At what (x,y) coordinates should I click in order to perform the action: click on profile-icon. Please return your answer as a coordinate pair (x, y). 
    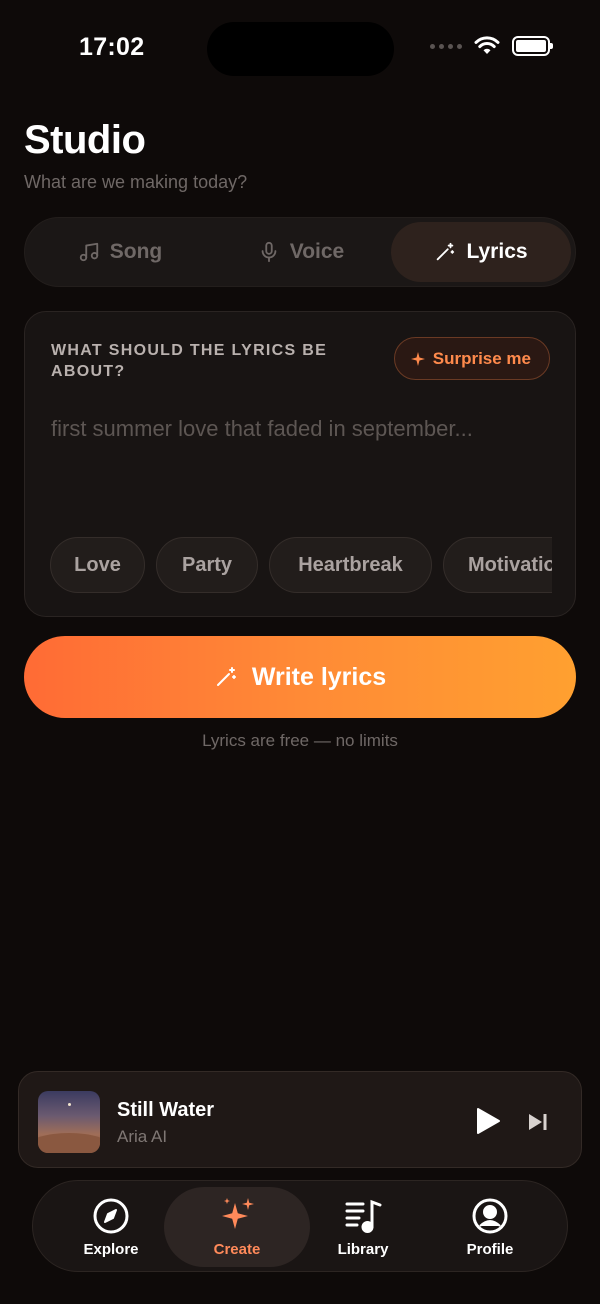
    Looking at the image, I should click on (490, 1215).